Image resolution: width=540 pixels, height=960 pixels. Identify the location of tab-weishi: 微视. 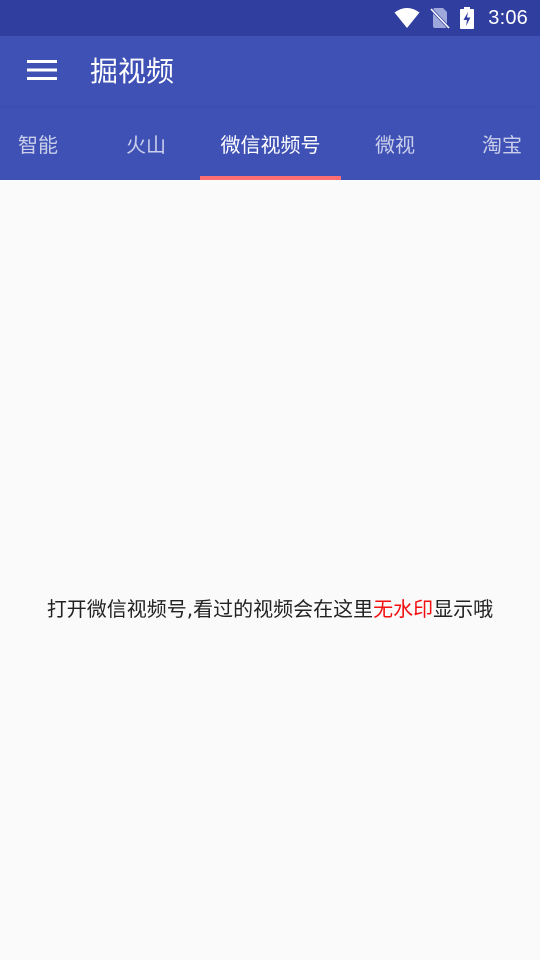
(395, 144).